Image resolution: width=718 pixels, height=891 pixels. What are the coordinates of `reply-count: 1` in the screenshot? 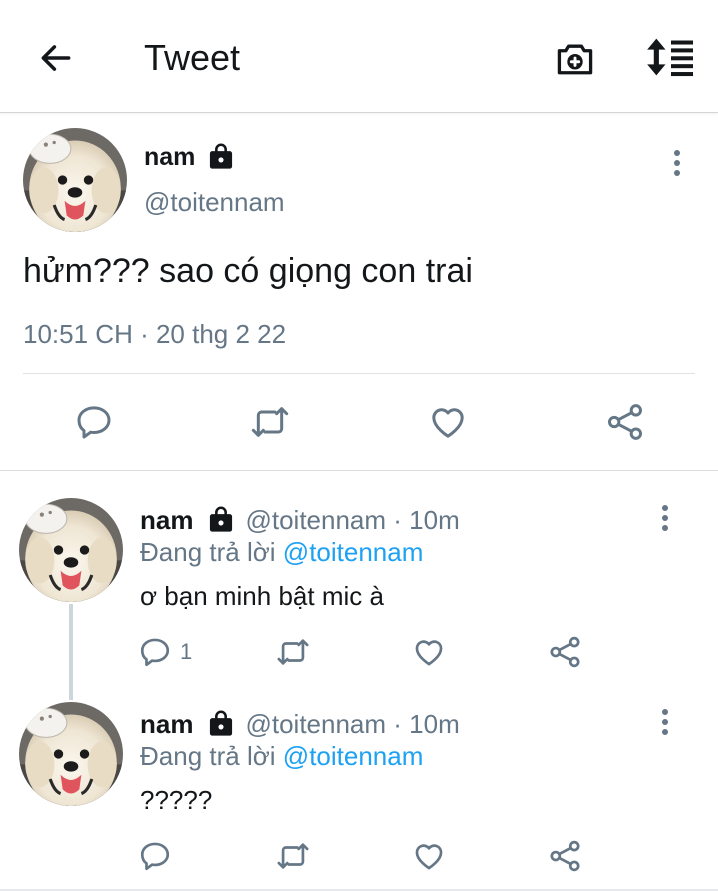 It's located at (186, 651).